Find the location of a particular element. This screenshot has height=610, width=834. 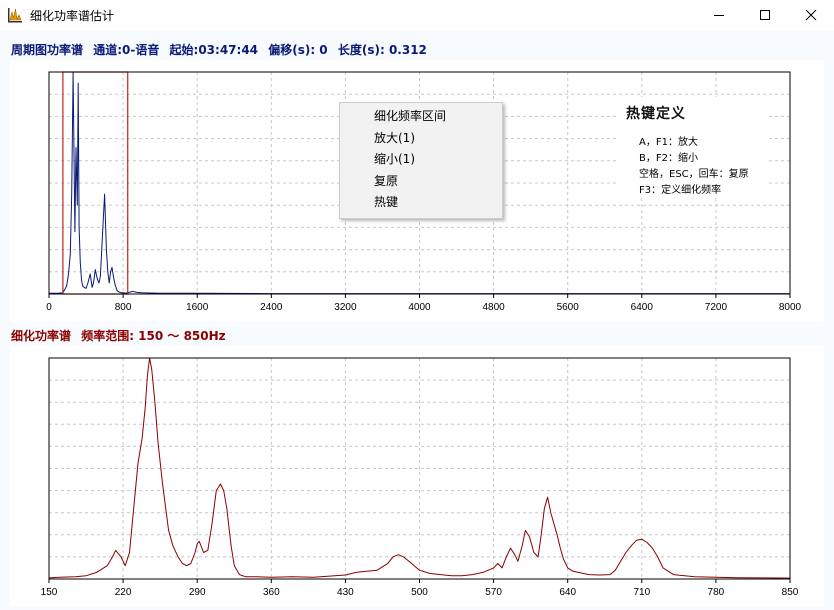

start-time-label: 起始:03:47:44 is located at coordinates (214, 50).